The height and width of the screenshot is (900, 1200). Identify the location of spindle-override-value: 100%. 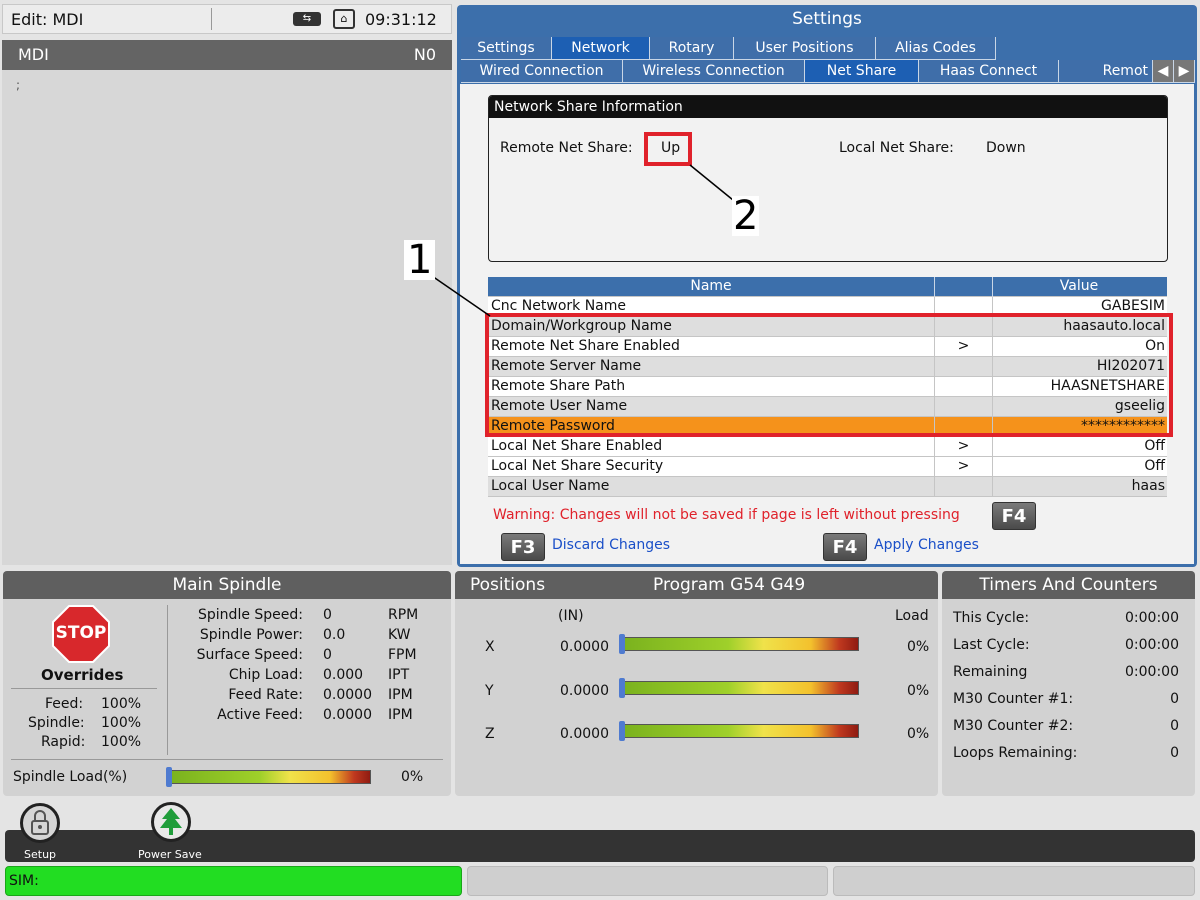
(121, 723).